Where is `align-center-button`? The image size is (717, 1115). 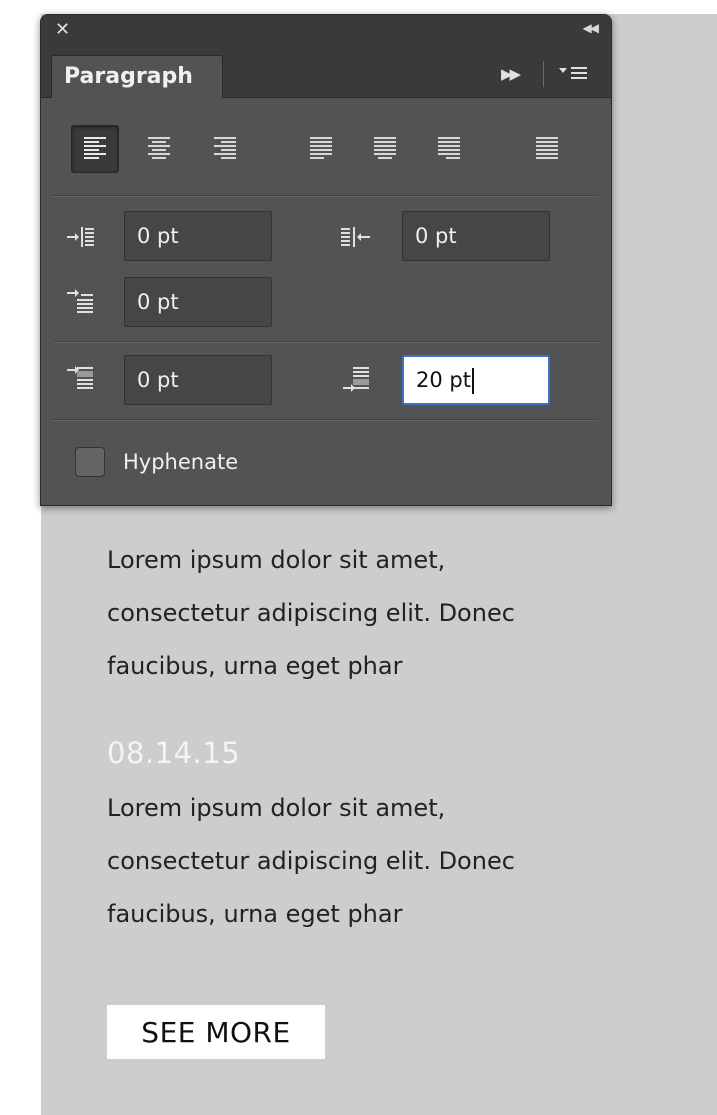
align-center-button is located at coordinates (159, 149).